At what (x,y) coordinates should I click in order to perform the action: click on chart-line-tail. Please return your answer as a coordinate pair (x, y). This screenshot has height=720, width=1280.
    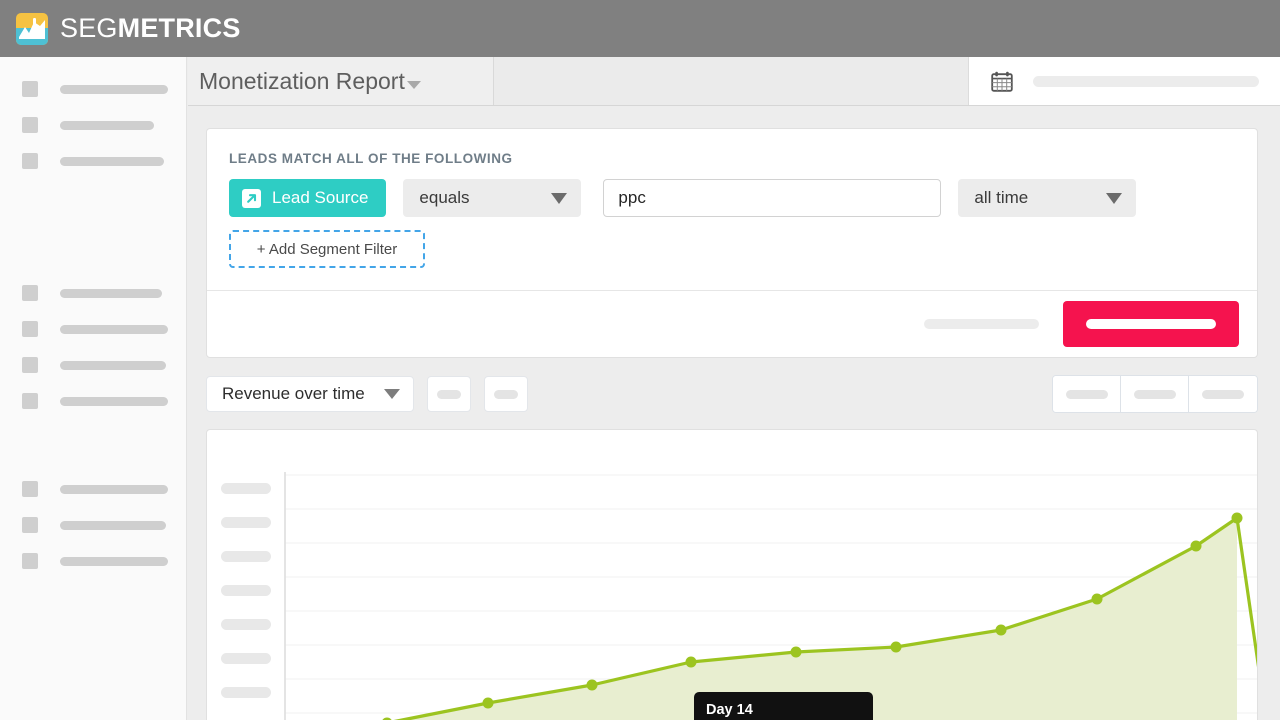
    Looking at the image, I should click on (1246, 592).